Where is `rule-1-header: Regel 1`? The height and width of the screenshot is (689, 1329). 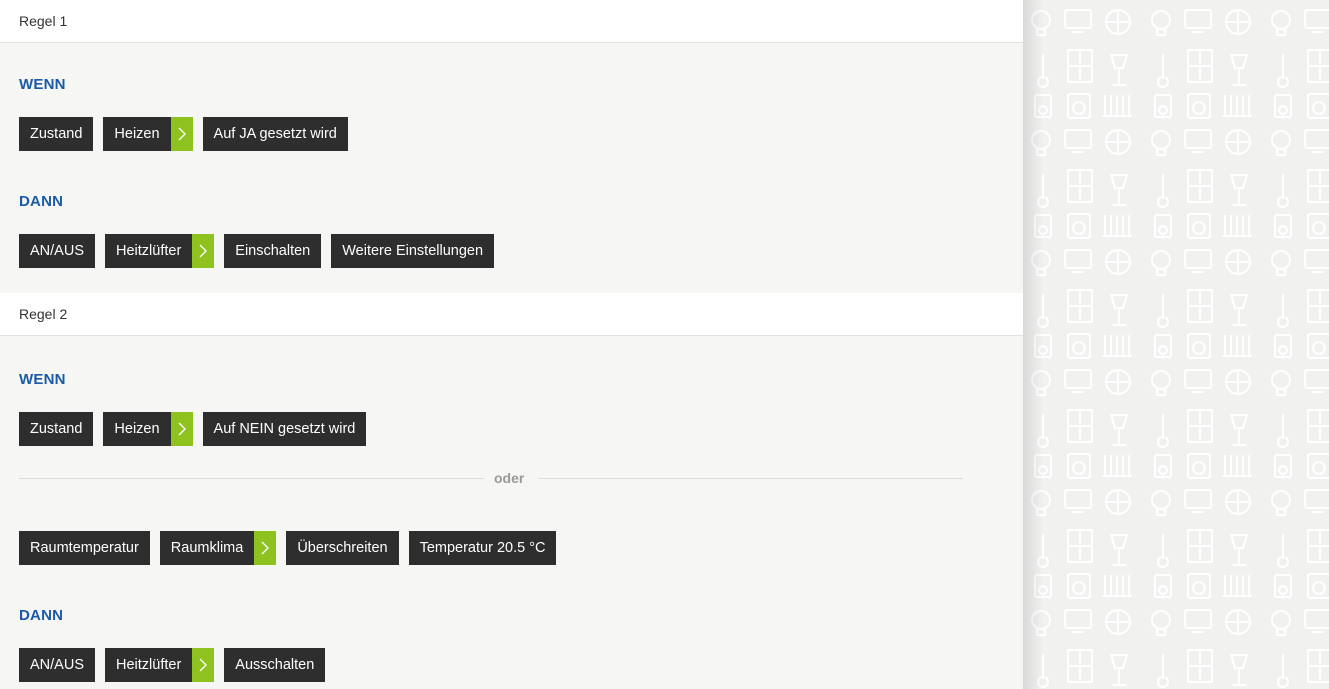
rule-1-header: Regel 1 is located at coordinates (511, 21).